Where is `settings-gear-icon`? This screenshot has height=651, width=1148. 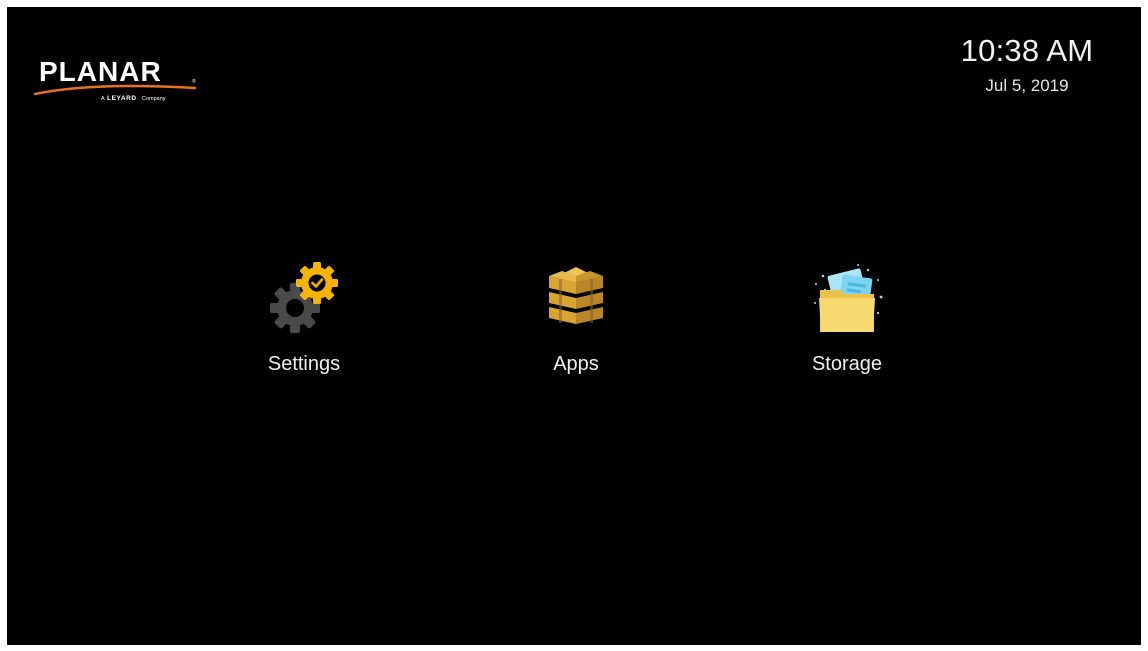 settings-gear-icon is located at coordinates (304, 301).